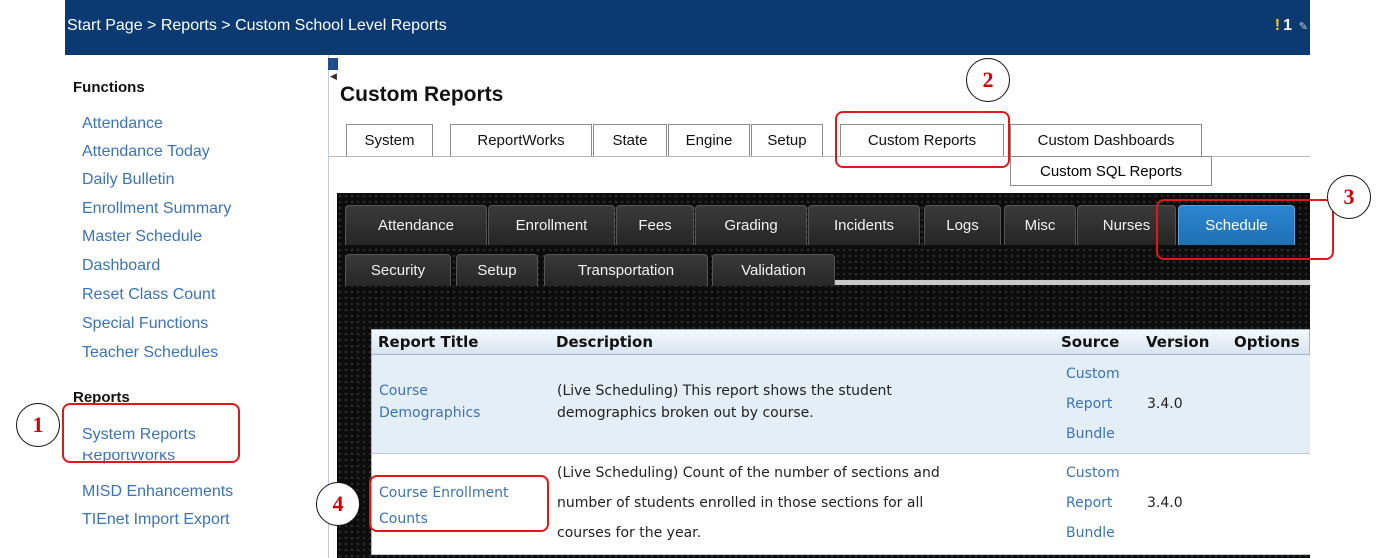  Describe the element at coordinates (416, 225) in the screenshot. I see `category-tab-attendance: Attendance` at that location.